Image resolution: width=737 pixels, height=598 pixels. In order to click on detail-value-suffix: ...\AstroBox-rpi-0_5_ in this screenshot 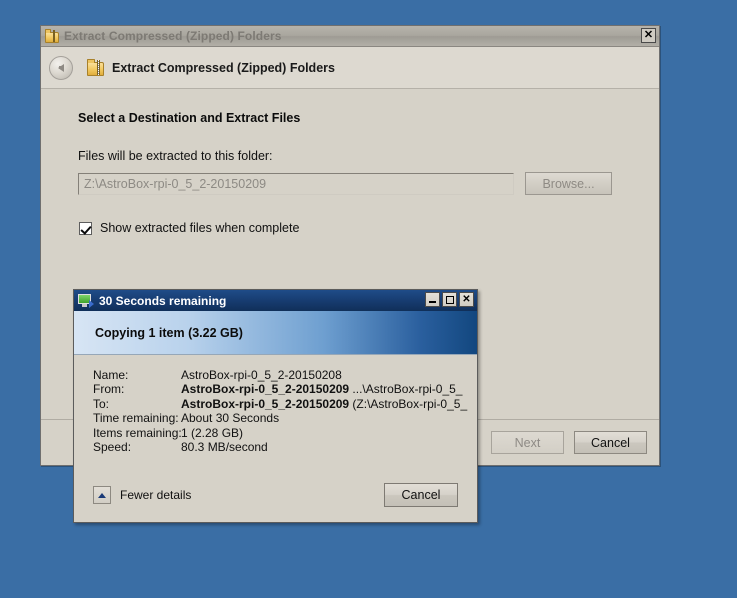, I will do `click(406, 390)`.